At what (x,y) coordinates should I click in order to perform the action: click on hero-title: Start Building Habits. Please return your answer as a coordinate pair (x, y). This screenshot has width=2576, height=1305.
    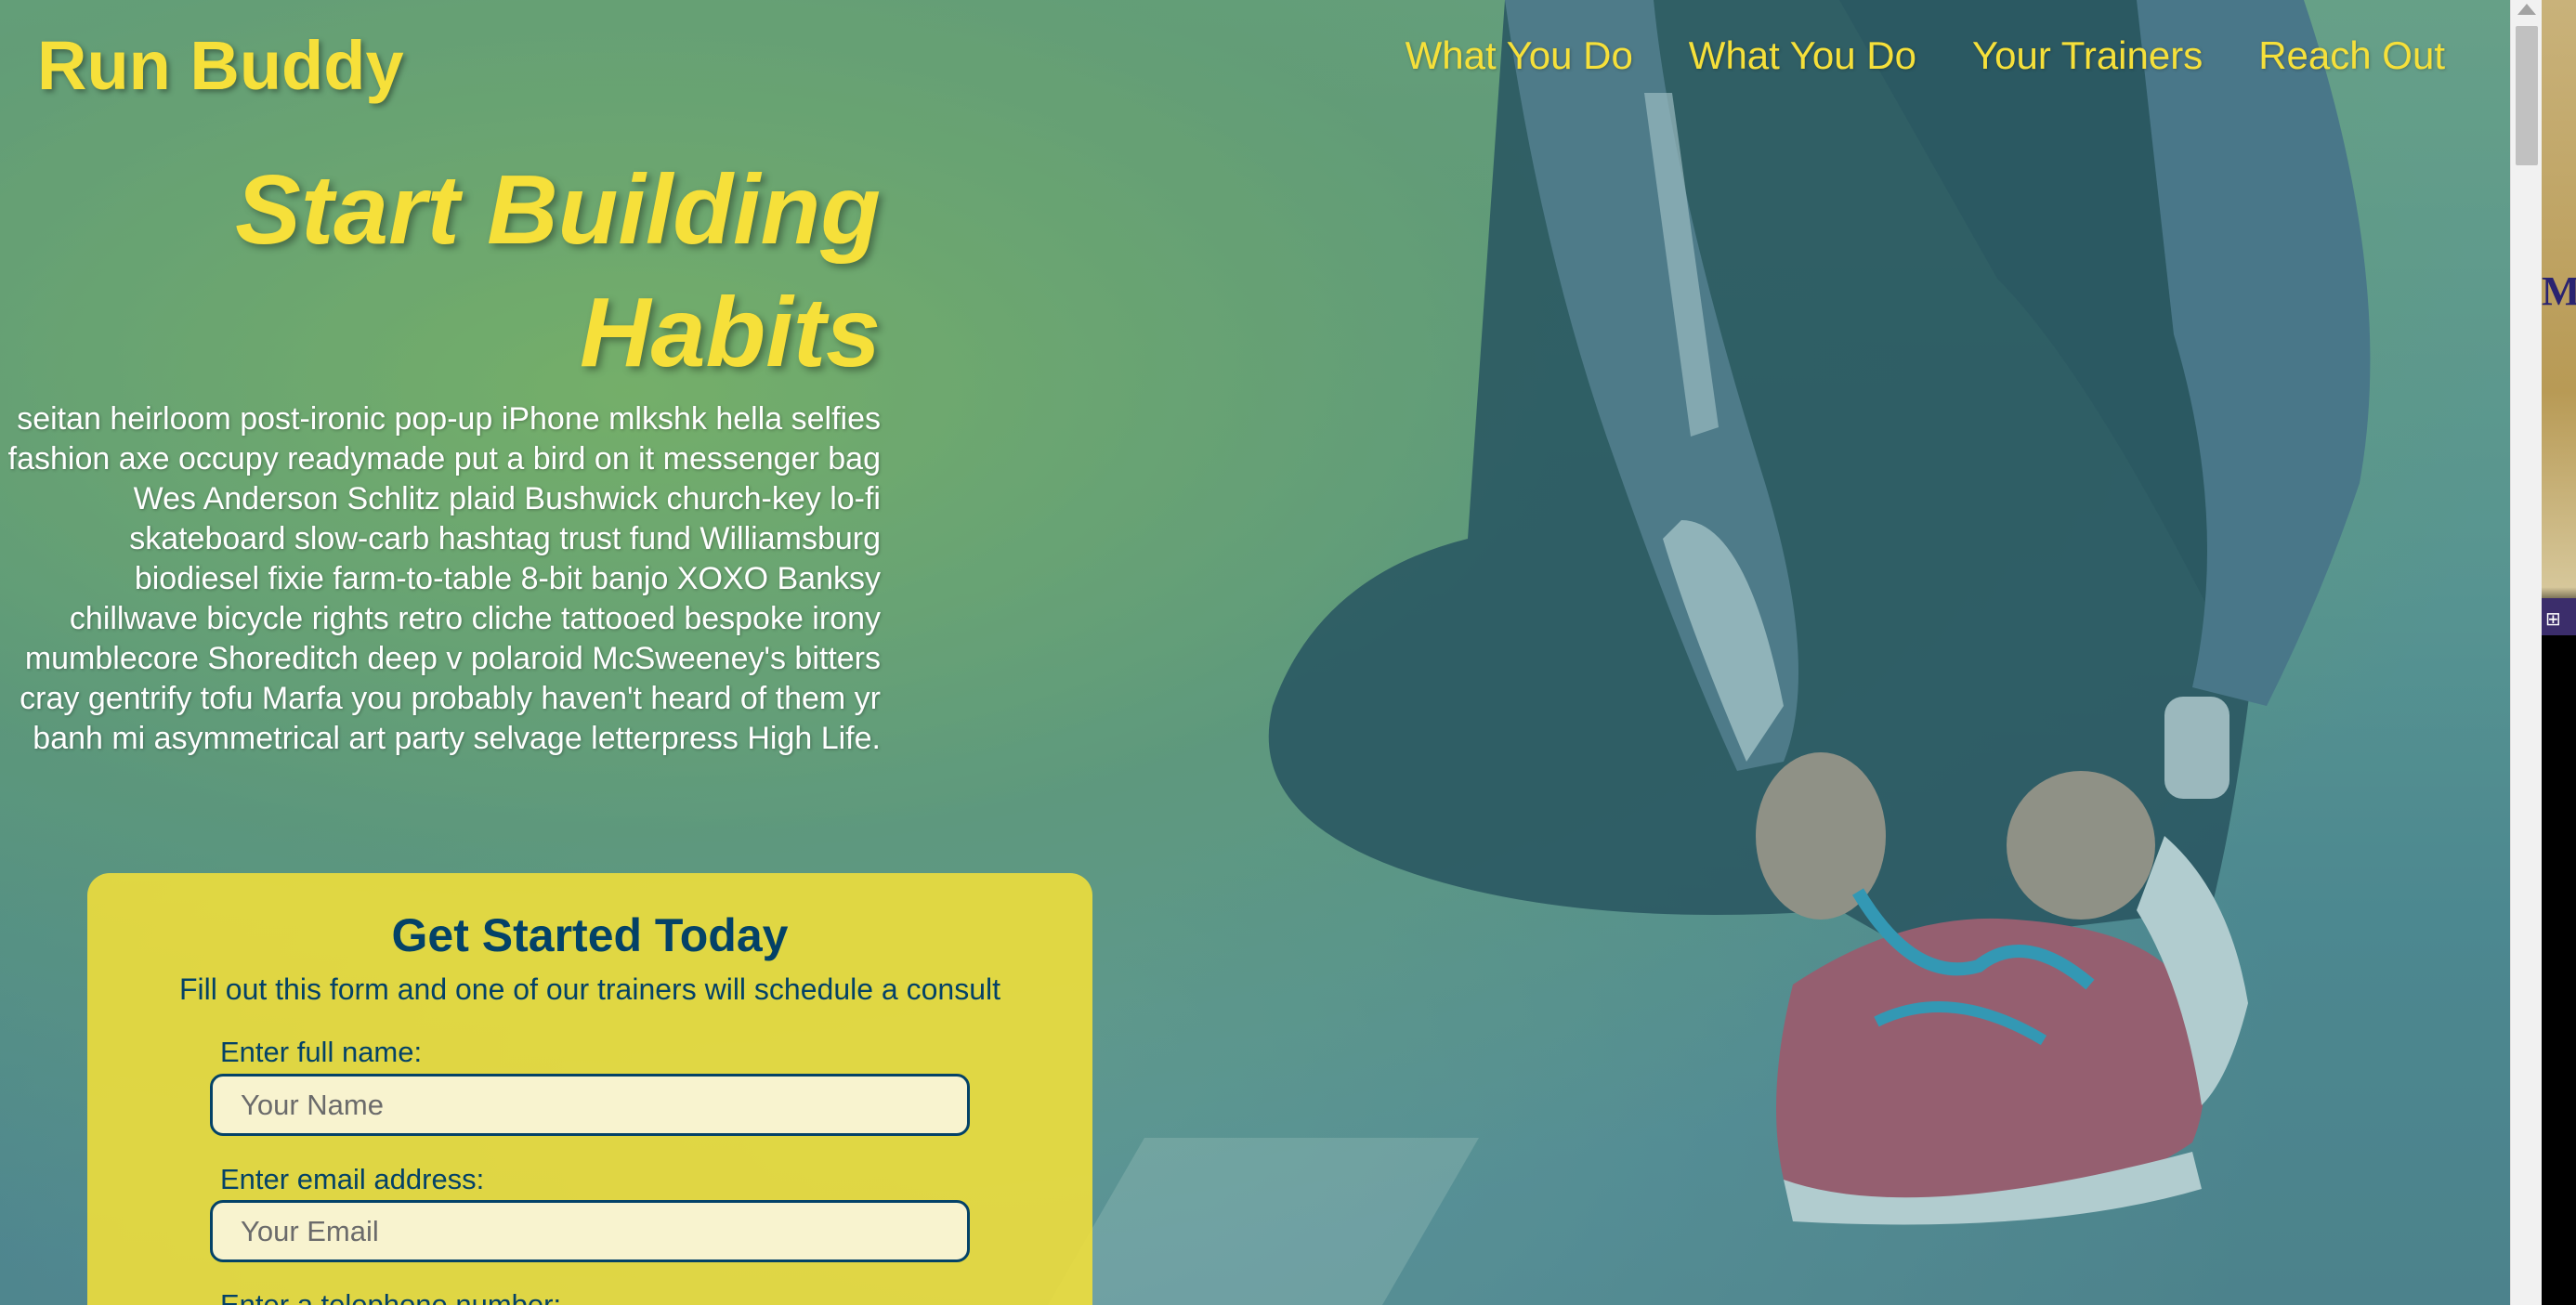
    Looking at the image, I should click on (441, 271).